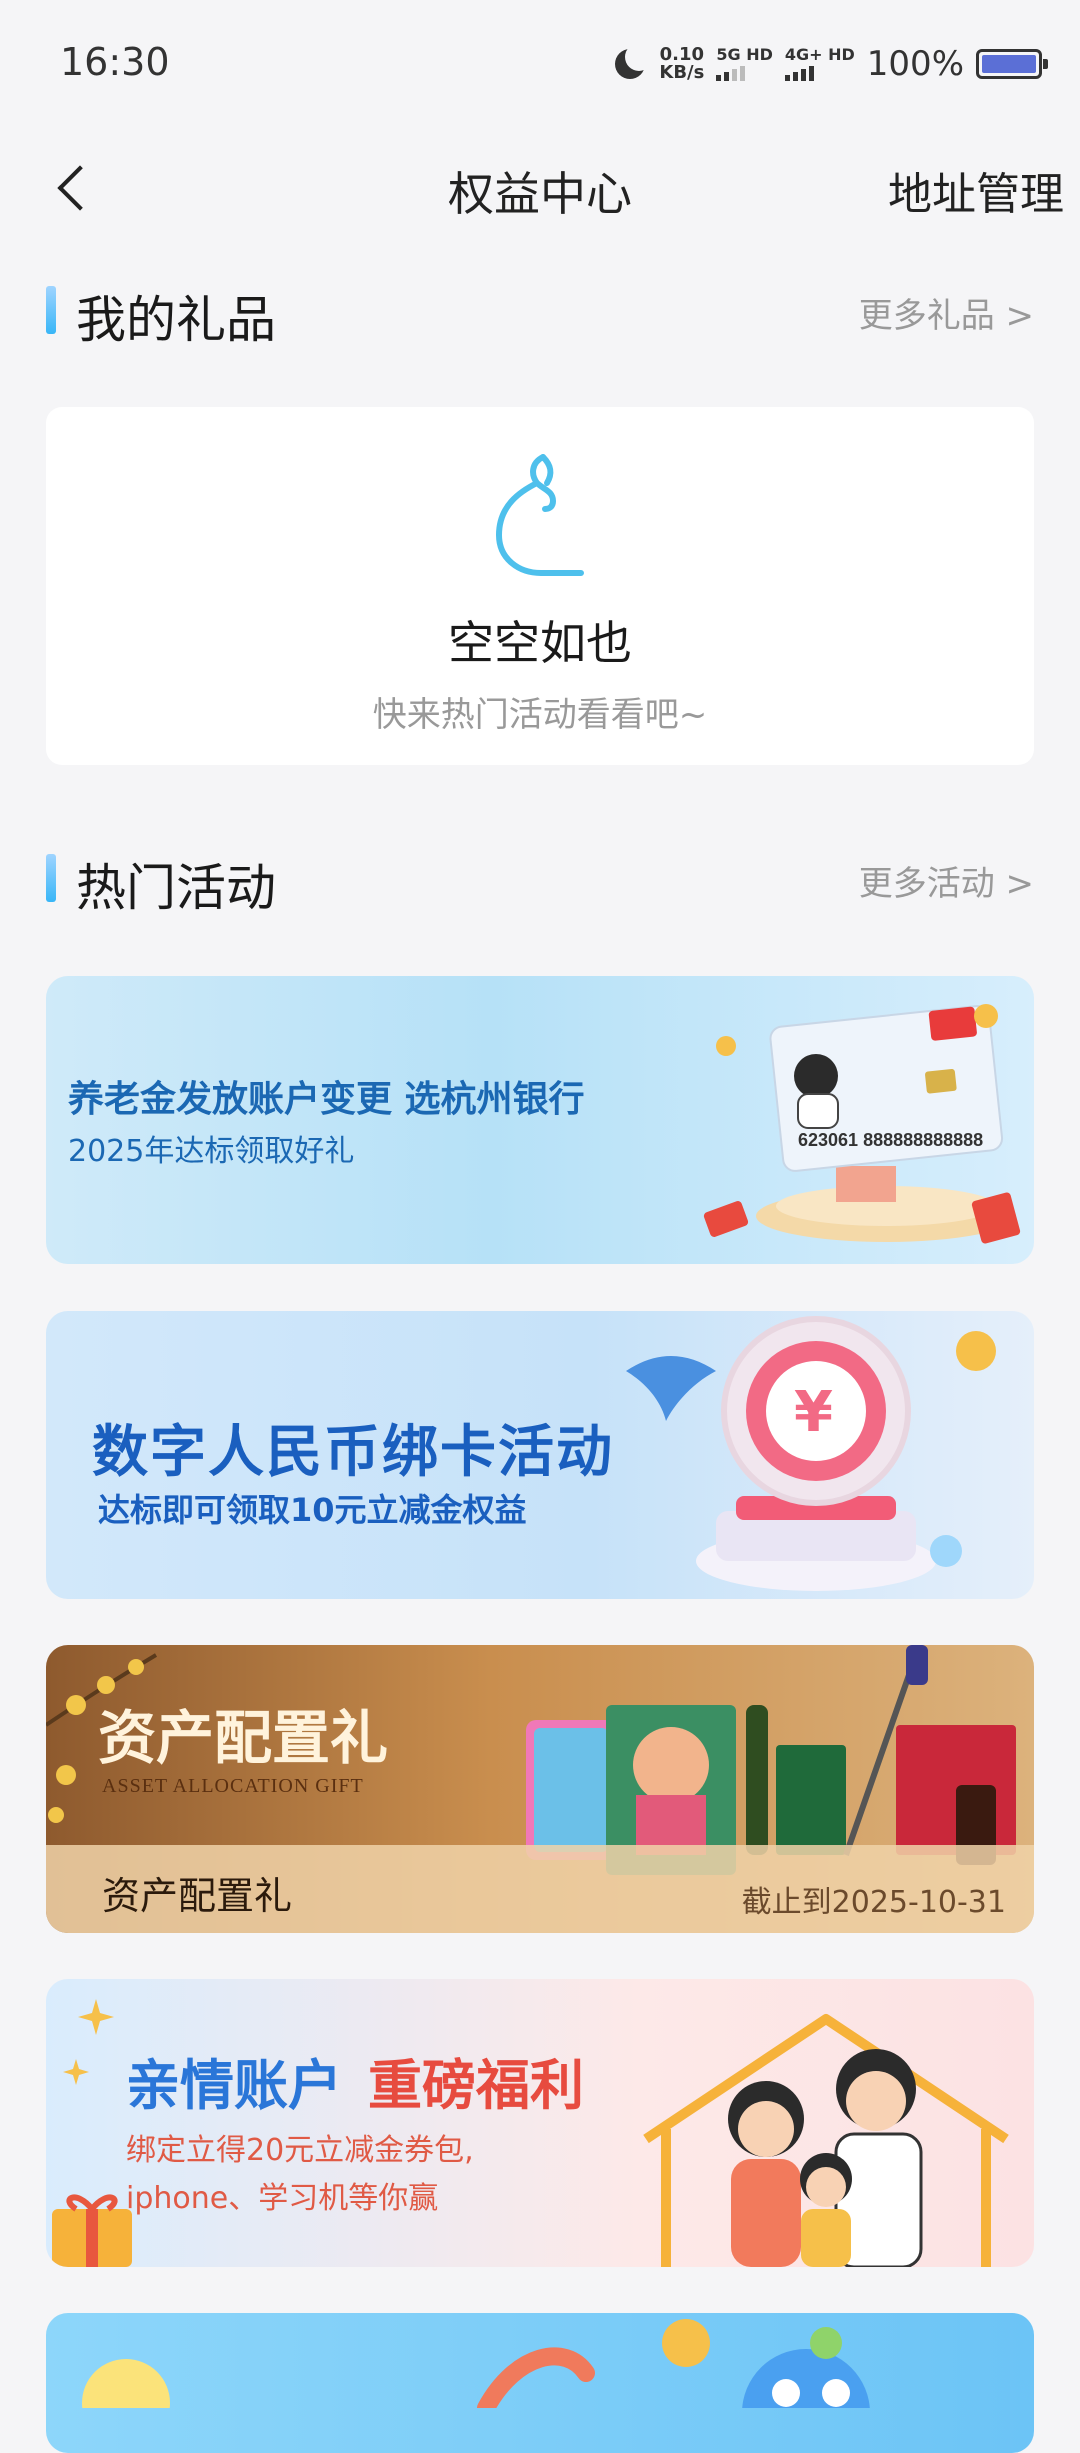 Image resolution: width=1080 pixels, height=2453 pixels. I want to click on banner-title: 养老金发放账户变更 选杭州银行, so click(326, 1099).